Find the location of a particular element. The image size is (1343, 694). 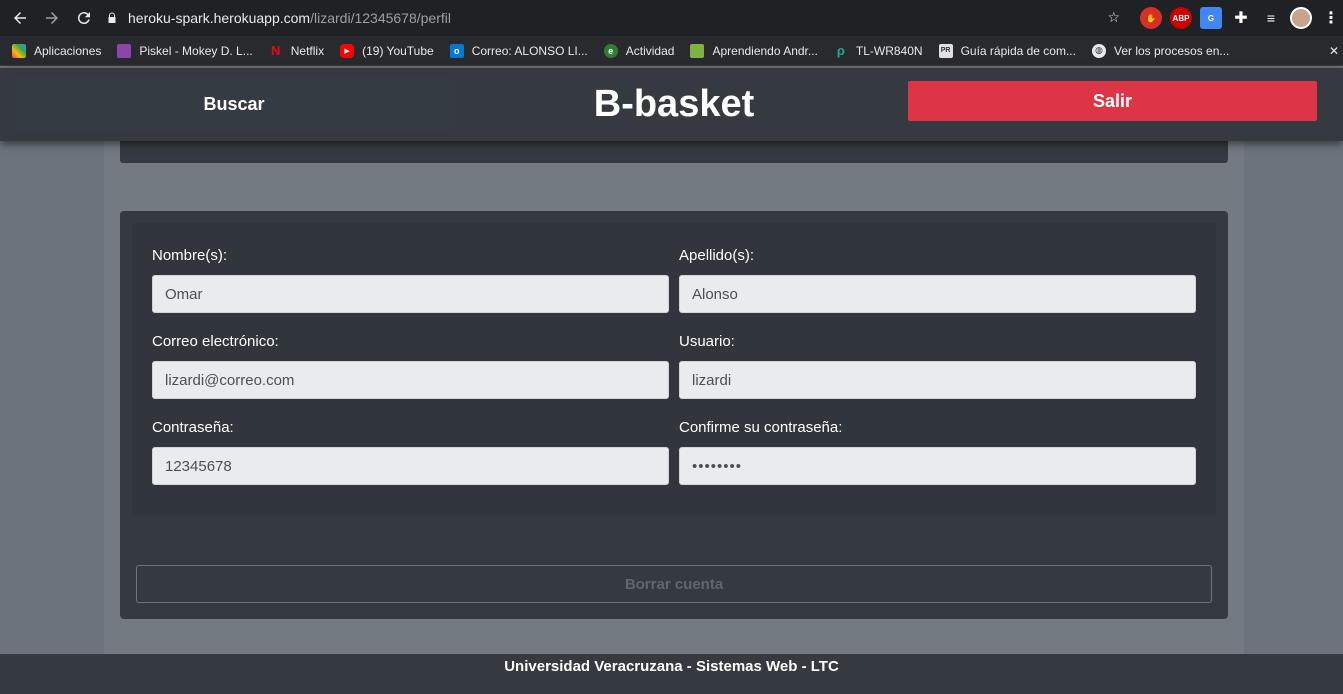

bookmark-youtube: ▶ (19) YouTube is located at coordinates (387, 50).